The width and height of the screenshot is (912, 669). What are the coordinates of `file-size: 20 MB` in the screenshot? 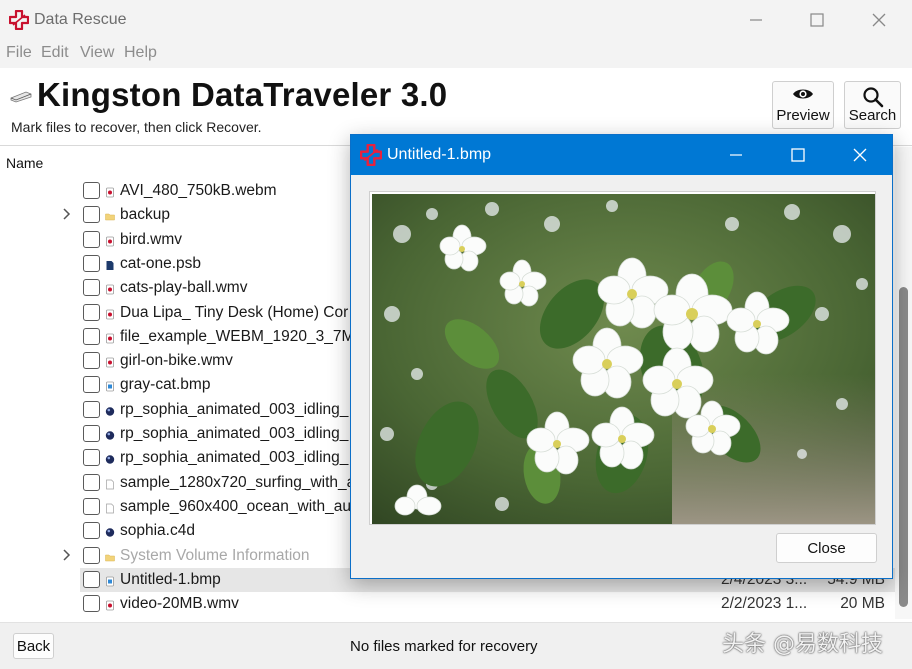 It's located at (862, 604).